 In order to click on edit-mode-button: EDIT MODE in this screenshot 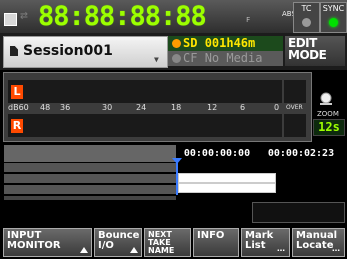, I will do `click(315, 51)`.